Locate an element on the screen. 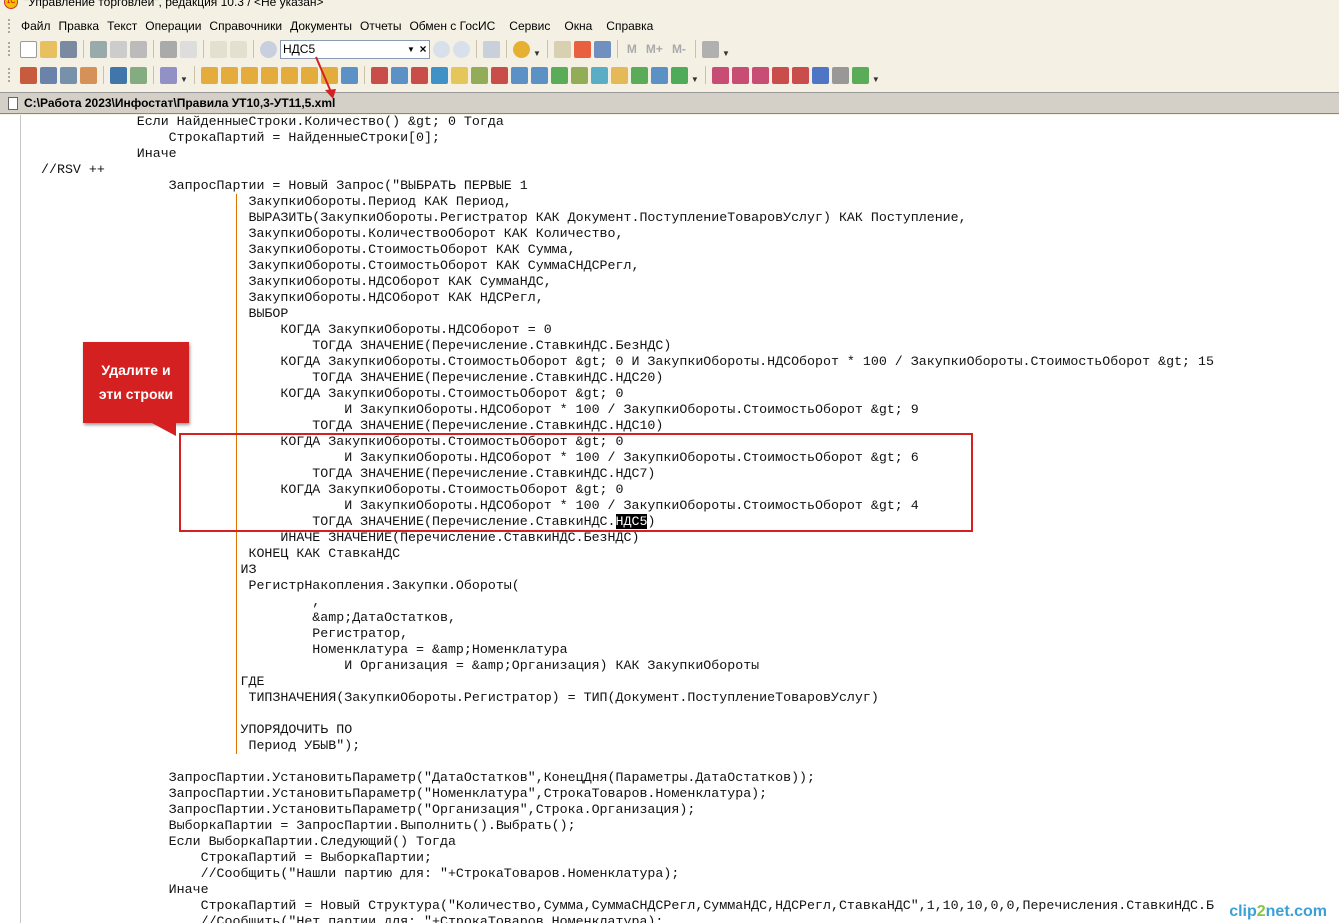 This screenshot has width=1339, height=923. menu-text: Текст is located at coordinates (122, 26).